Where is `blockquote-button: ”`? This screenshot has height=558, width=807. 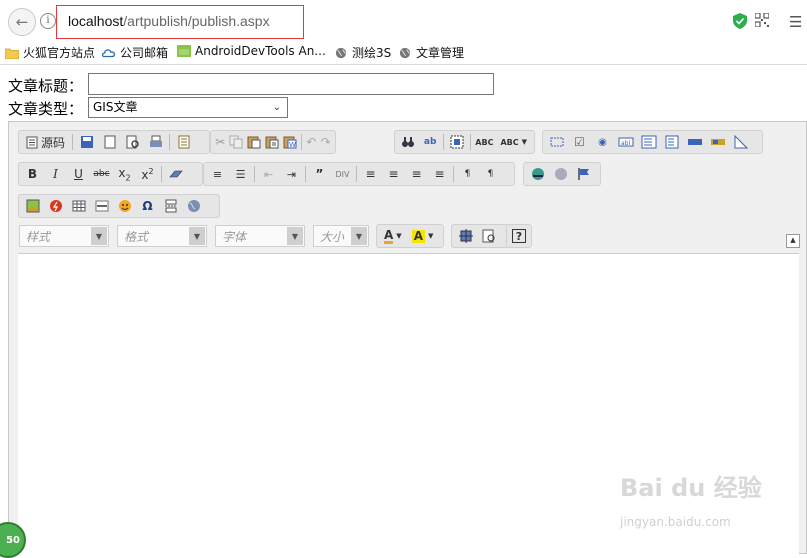 blockquote-button: ” is located at coordinates (319, 174).